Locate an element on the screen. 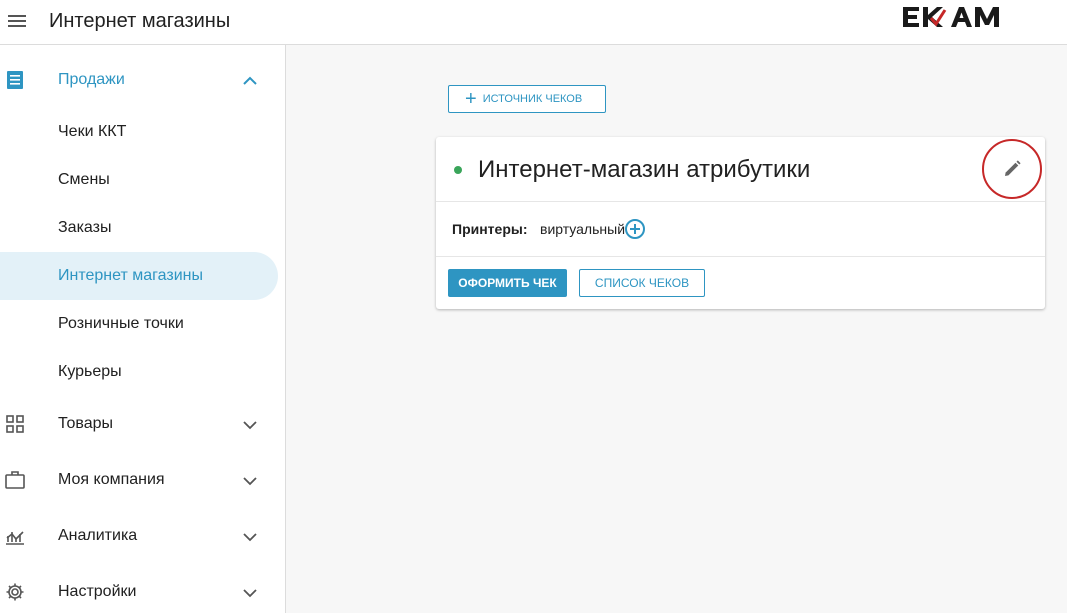  sidebar-item-retail-points: Розничные точки is located at coordinates (139, 324).